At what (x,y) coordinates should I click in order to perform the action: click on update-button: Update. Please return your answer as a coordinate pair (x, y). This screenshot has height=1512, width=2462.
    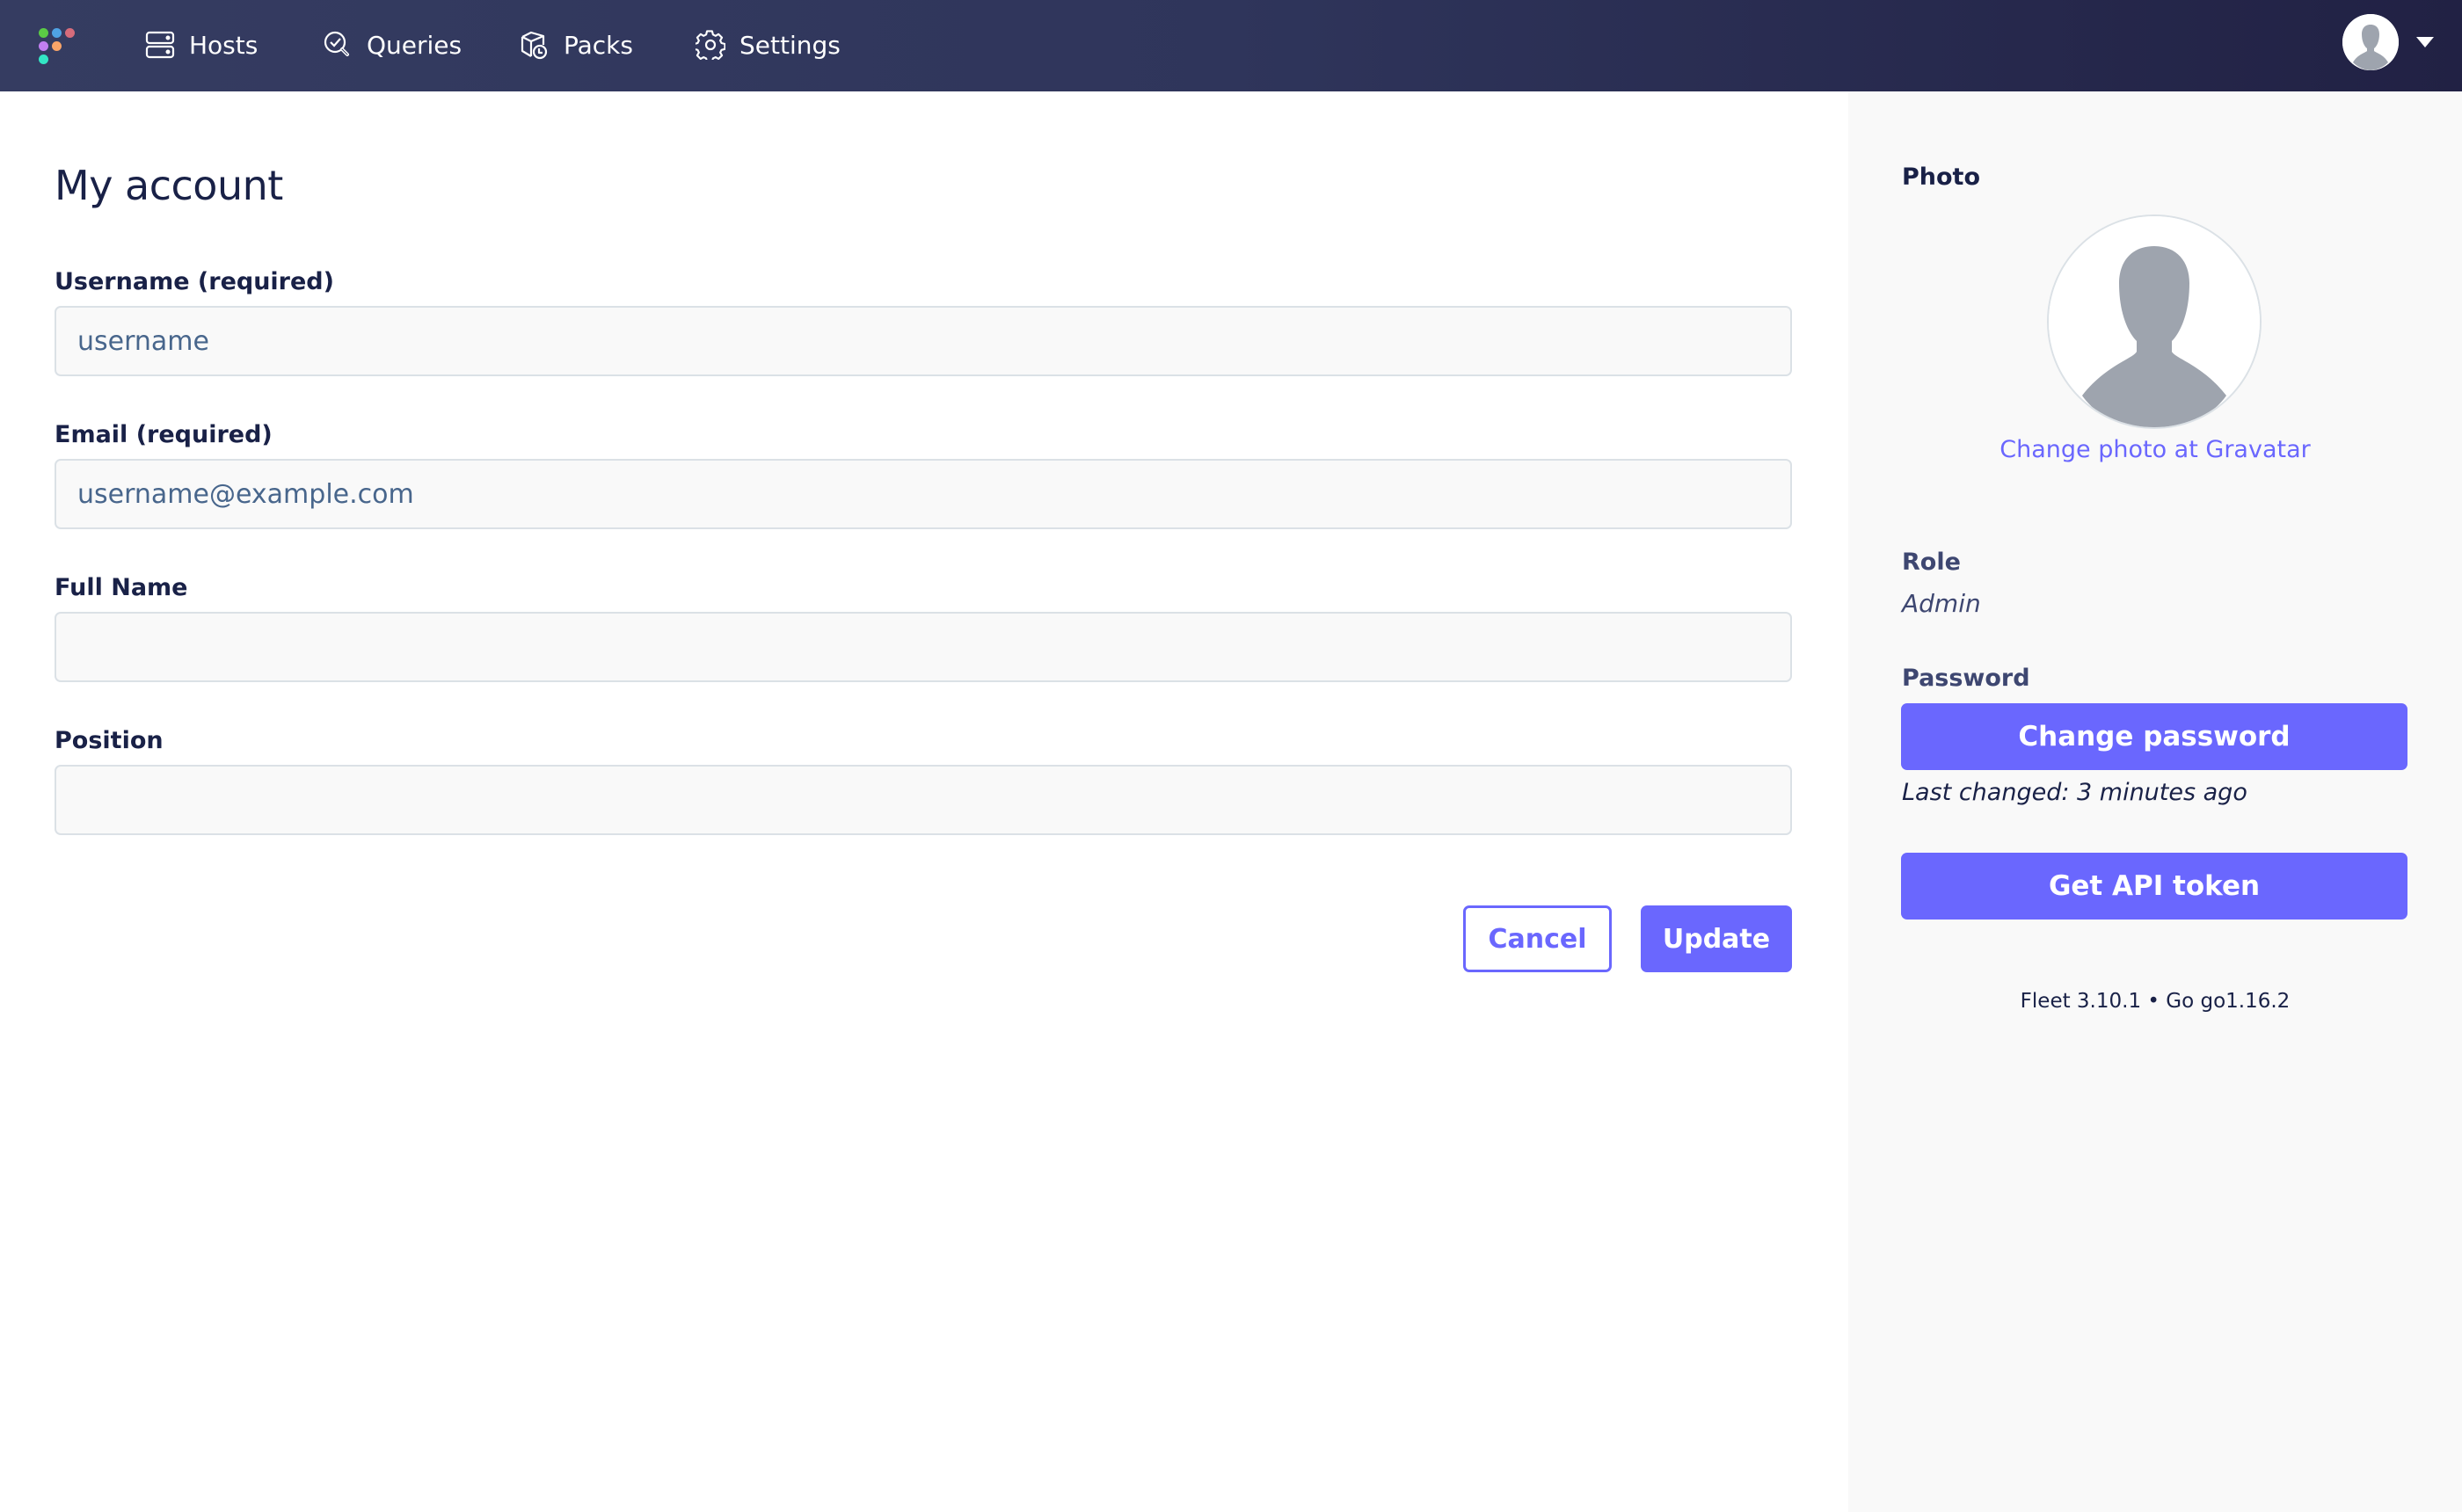
    Looking at the image, I should click on (1716, 939).